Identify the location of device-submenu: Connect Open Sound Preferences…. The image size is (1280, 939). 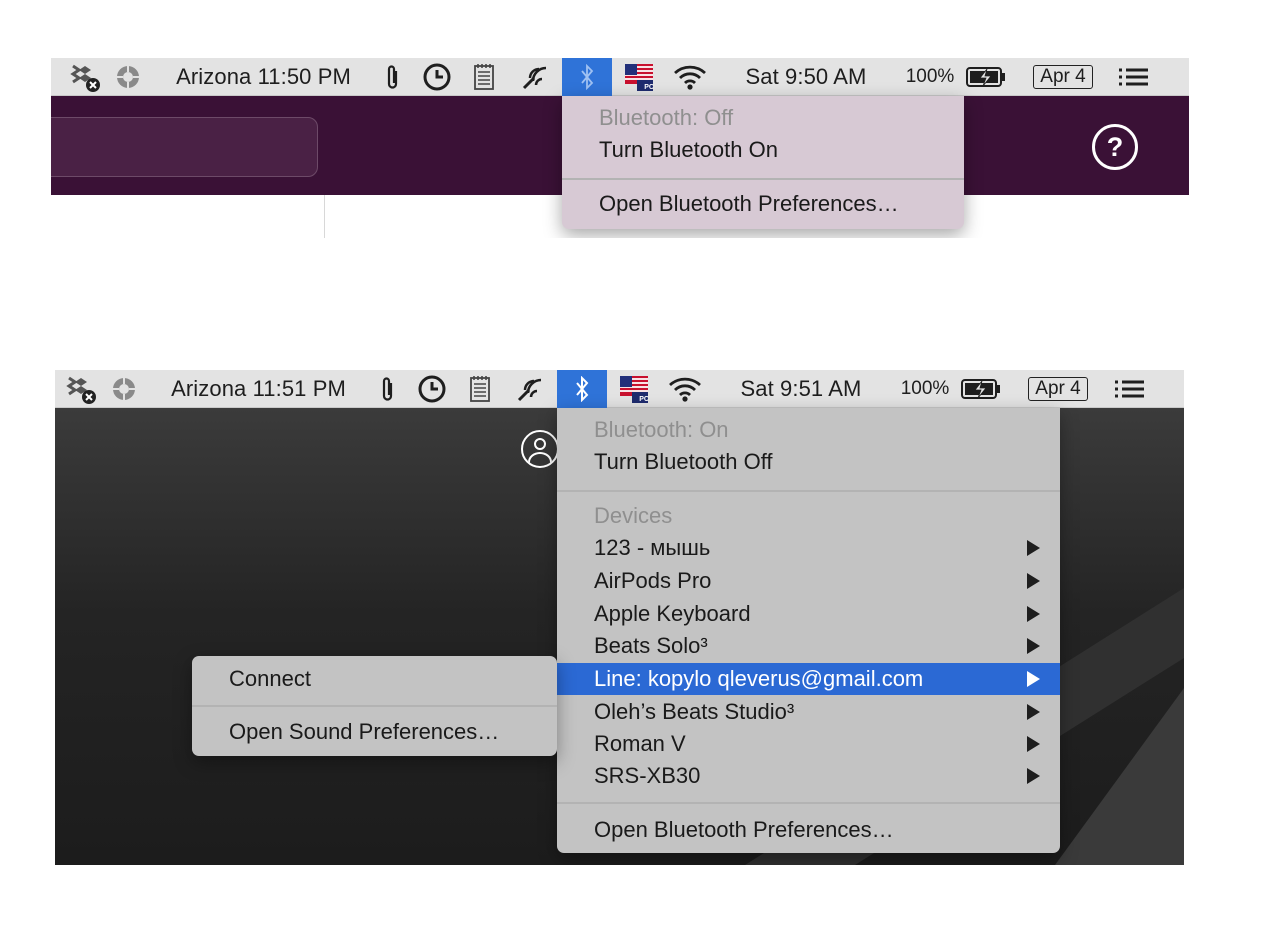
(374, 706).